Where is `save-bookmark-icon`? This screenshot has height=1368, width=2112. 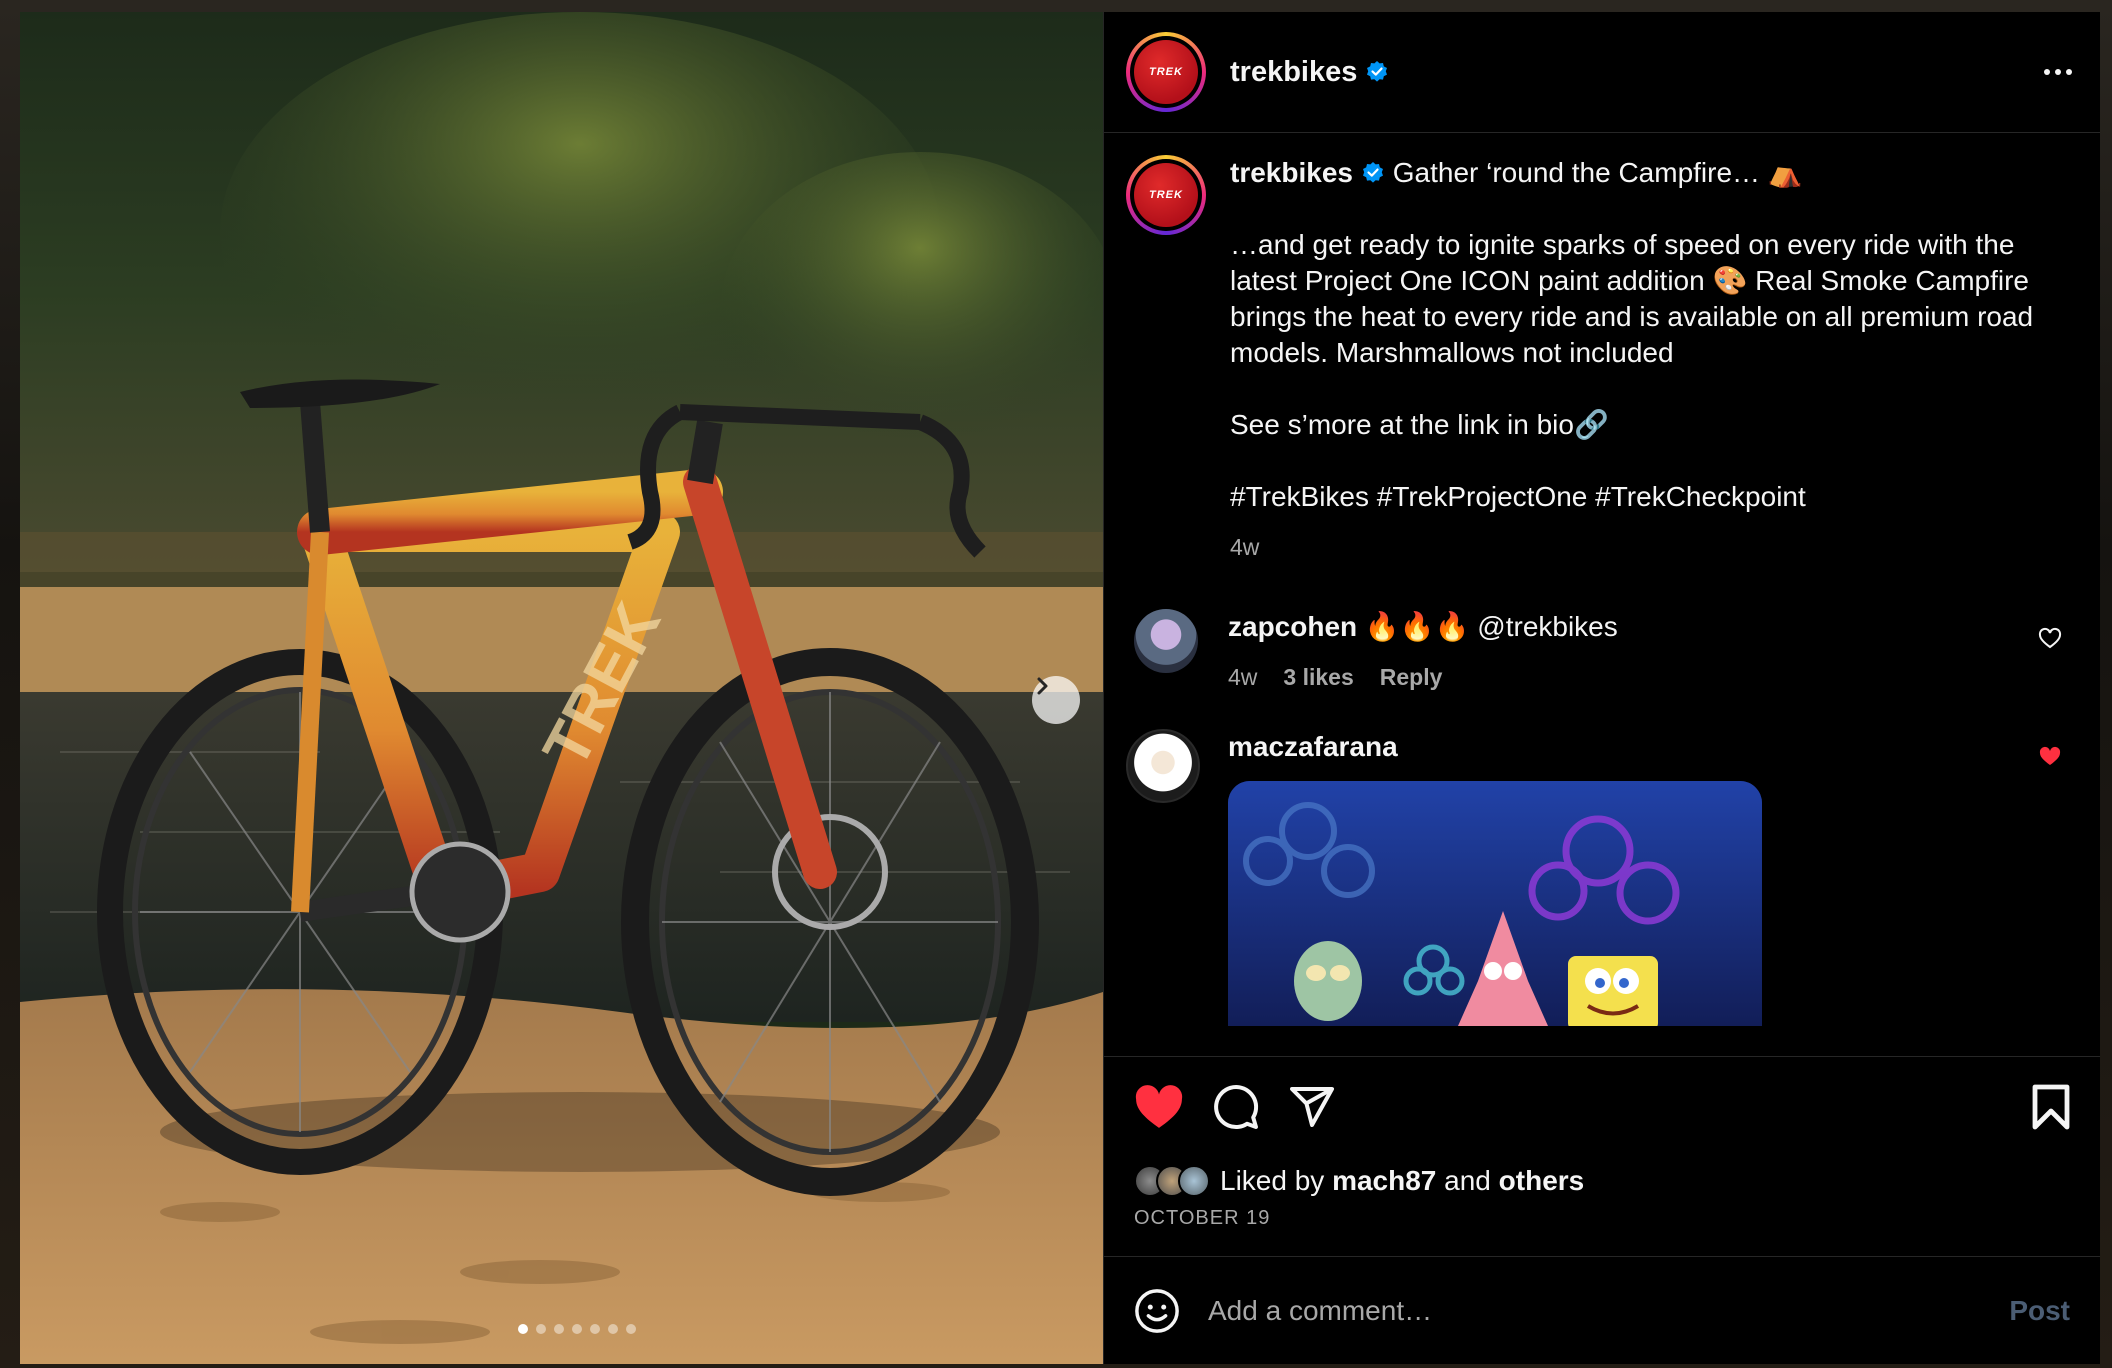 save-bookmark-icon is located at coordinates (2051, 1107).